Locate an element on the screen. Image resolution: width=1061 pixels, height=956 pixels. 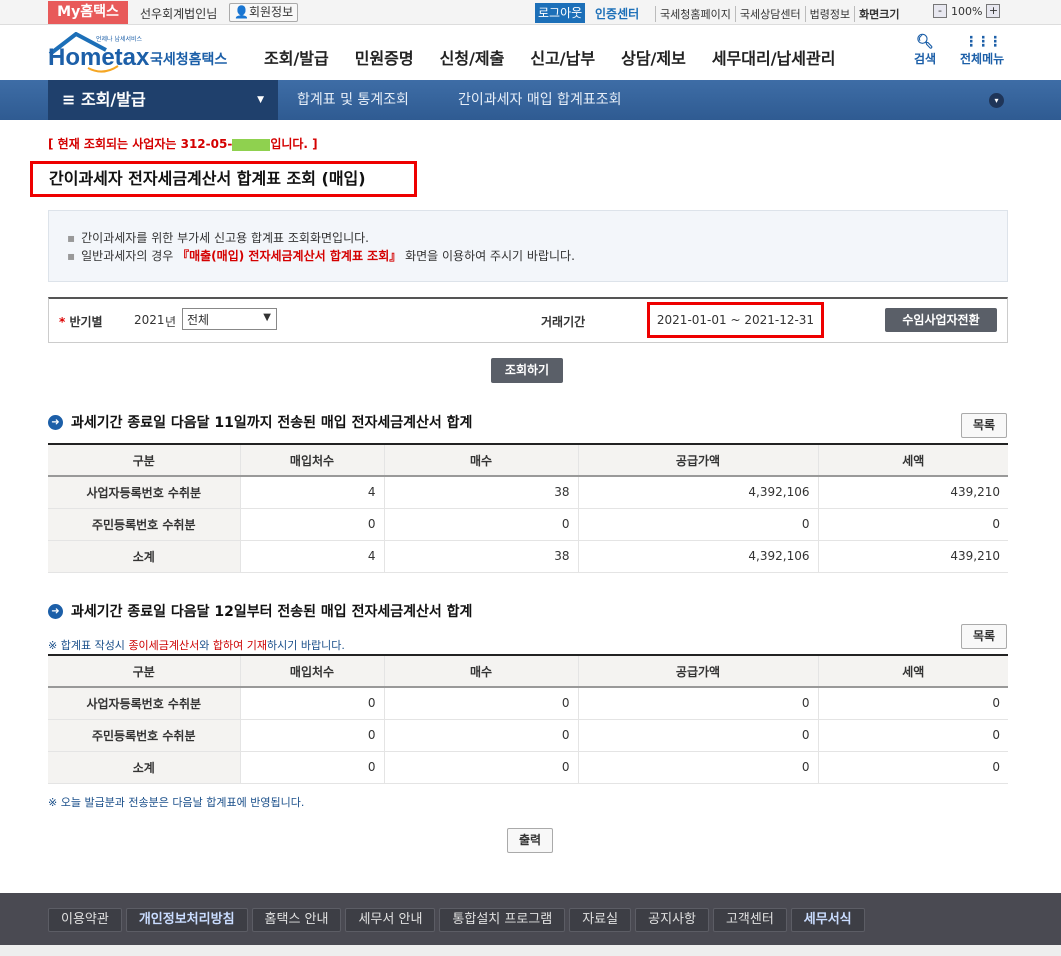
logo-text: Hometax is located at coordinates (99, 57).